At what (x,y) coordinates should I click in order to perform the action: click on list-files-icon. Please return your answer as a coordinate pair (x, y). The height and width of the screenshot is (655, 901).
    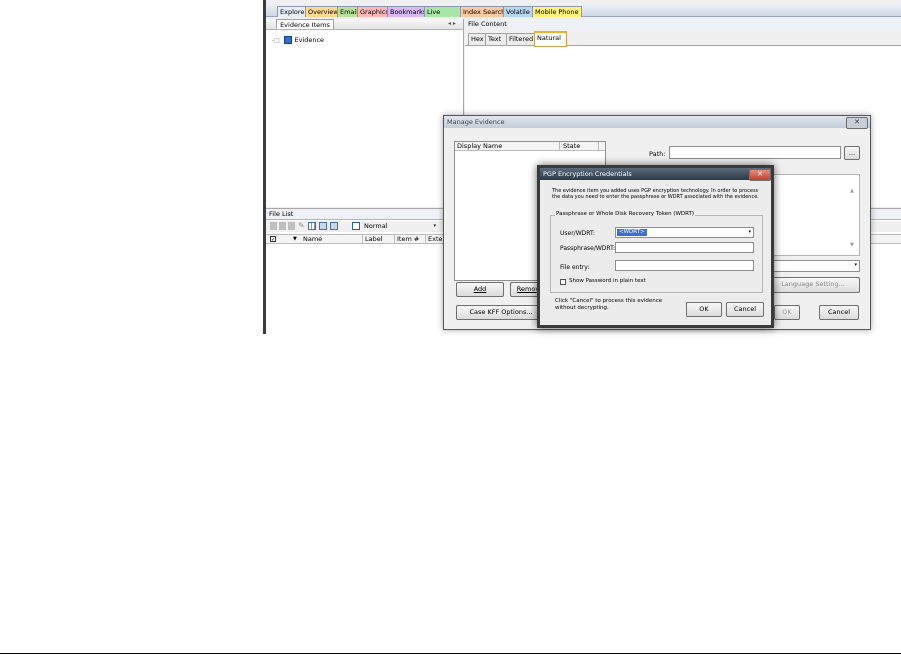
    Looking at the image, I should click on (291, 226).